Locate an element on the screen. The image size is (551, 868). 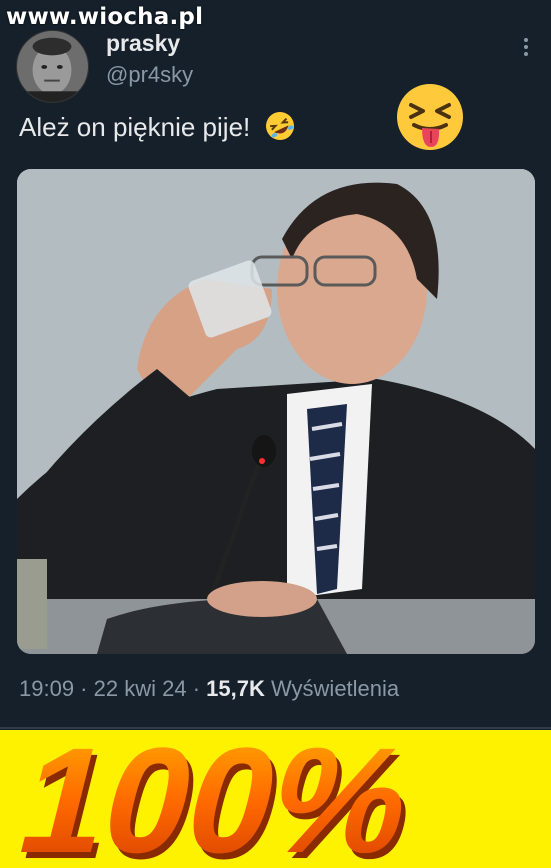
tweet-meta: 19:09 · 22 kwi 24 · 15,7K Wyświetlenia is located at coordinates (209, 689).